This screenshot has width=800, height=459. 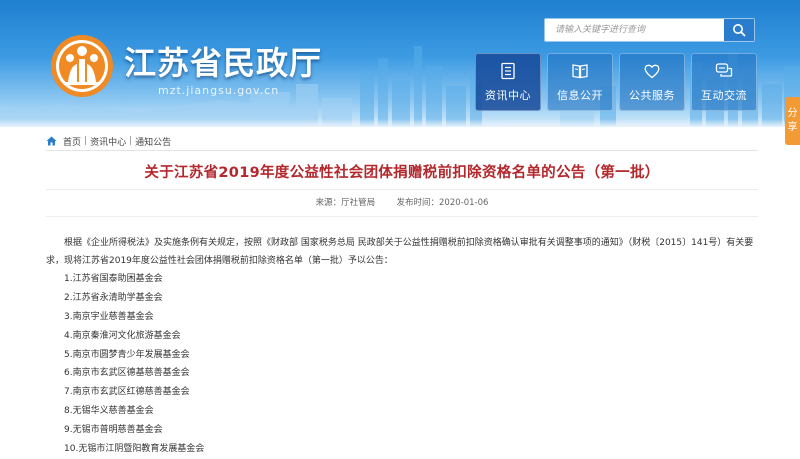 I want to click on list-item: 4.南京秦淮河文化旅游基金会, so click(x=122, y=335).